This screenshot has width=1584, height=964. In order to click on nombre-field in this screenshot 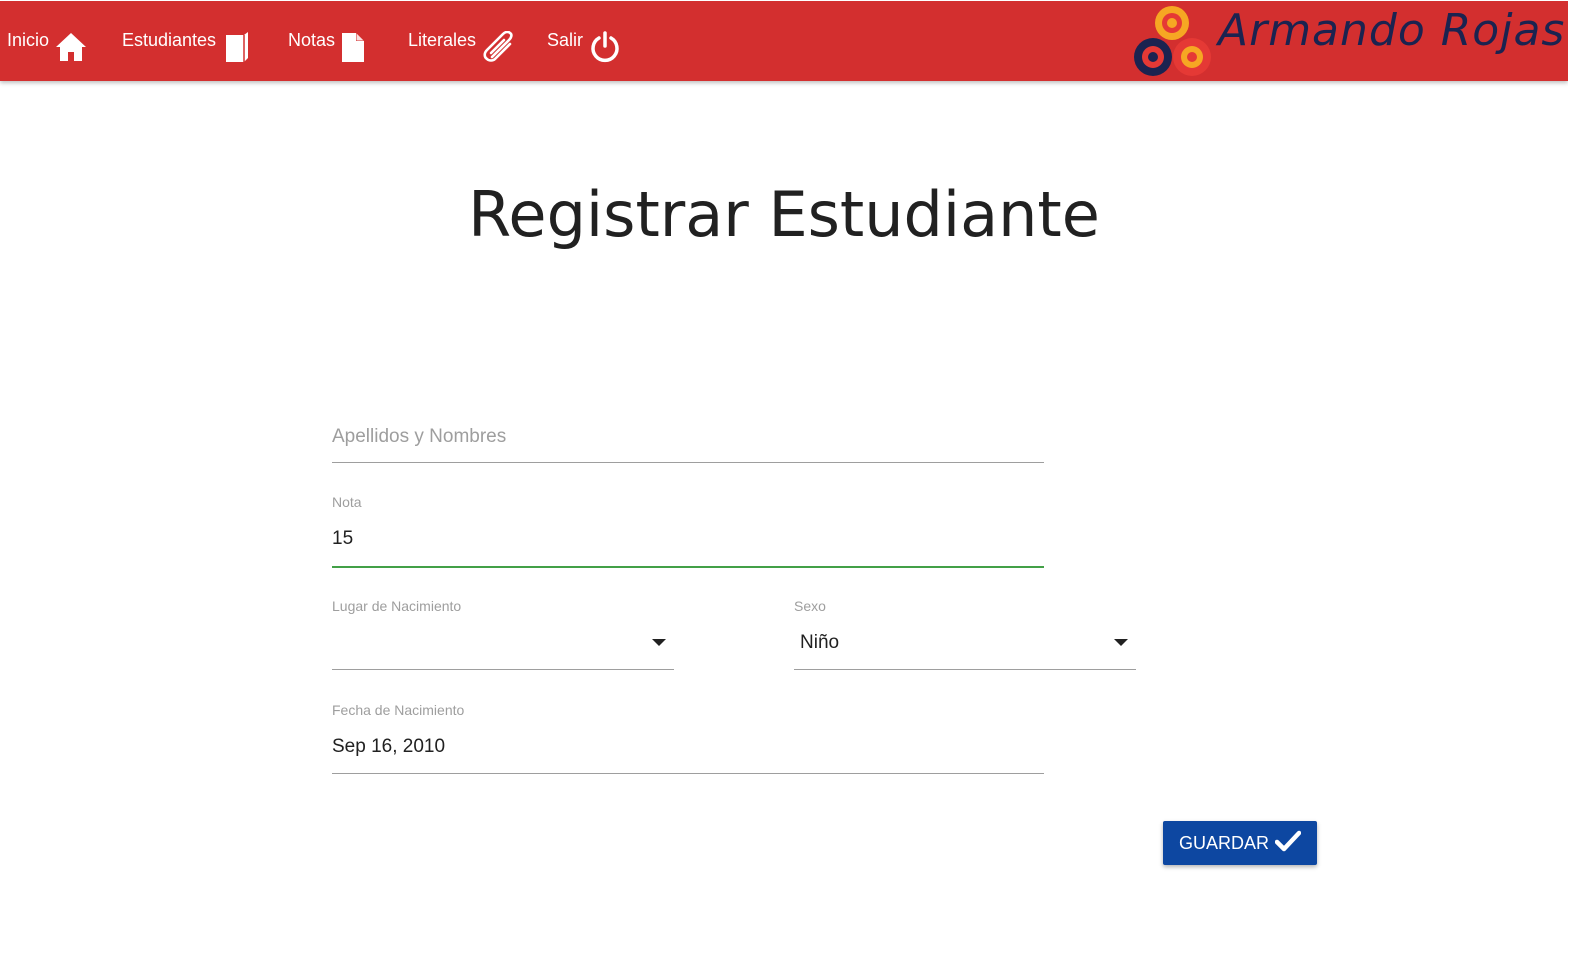, I will do `click(688, 440)`.